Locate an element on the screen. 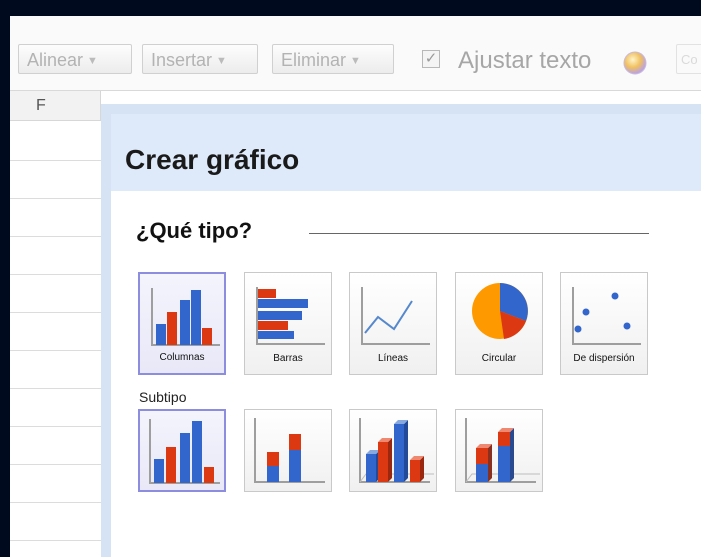 The height and width of the screenshot is (557, 701). truncated-toolbar-button: Co is located at coordinates (688, 59).